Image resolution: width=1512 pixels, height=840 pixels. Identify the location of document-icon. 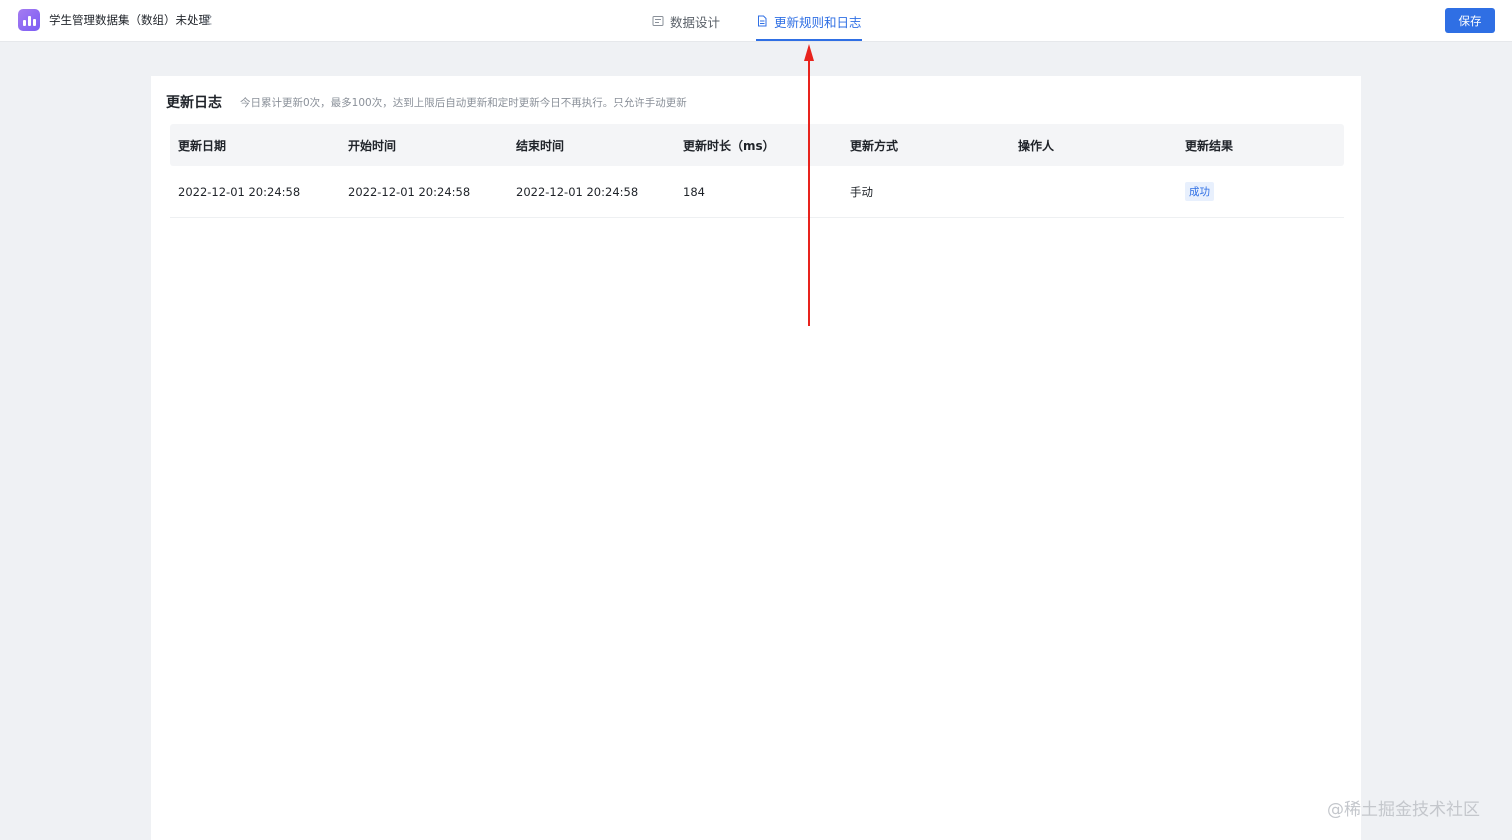
(762, 21).